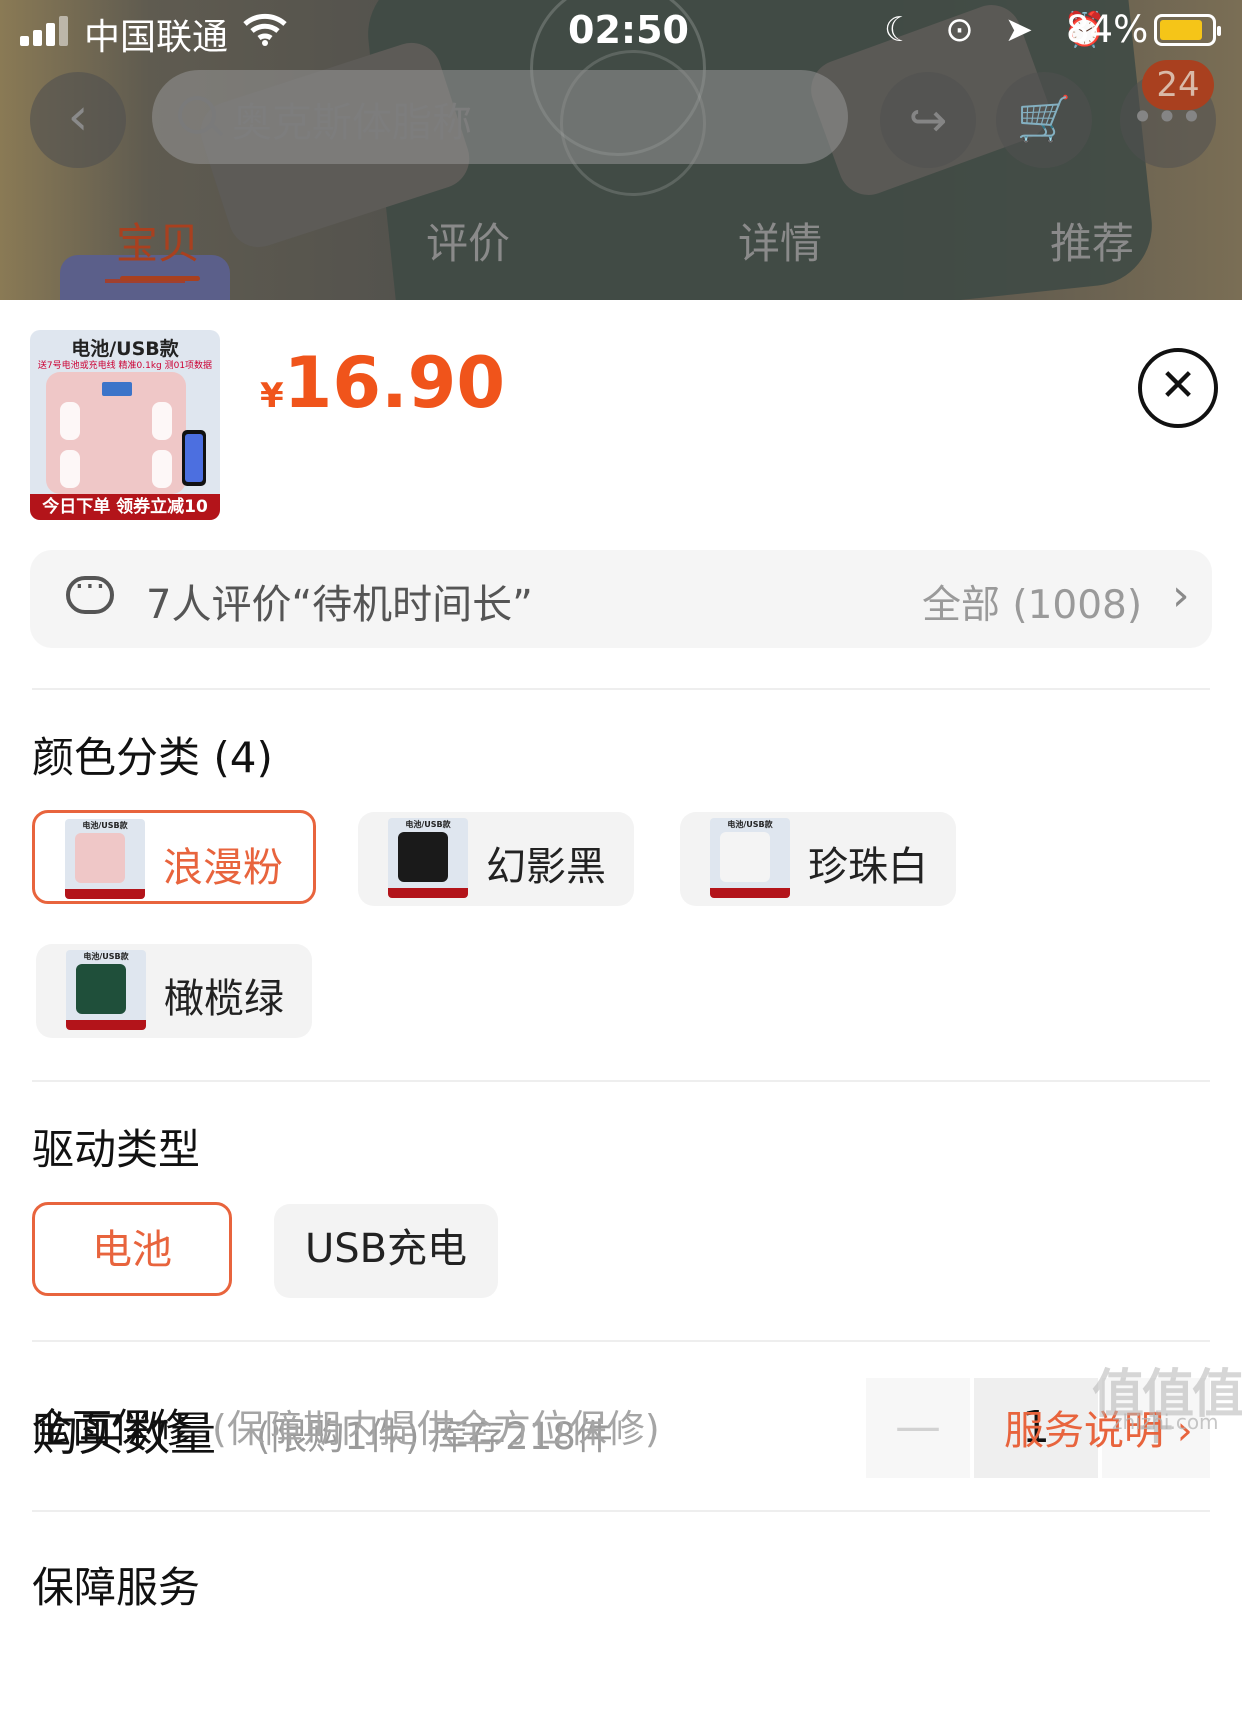  What do you see at coordinates (1178, 85) in the screenshot?
I see `cart-count-badge: 24` at bounding box center [1178, 85].